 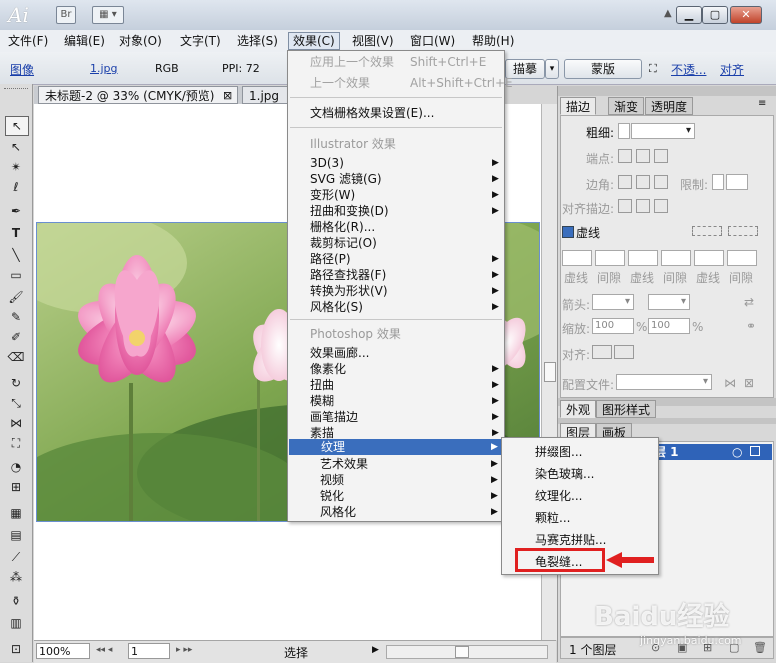 What do you see at coordinates (104, 68) in the screenshot?
I see `filename-link: 1.jpg` at bounding box center [104, 68].